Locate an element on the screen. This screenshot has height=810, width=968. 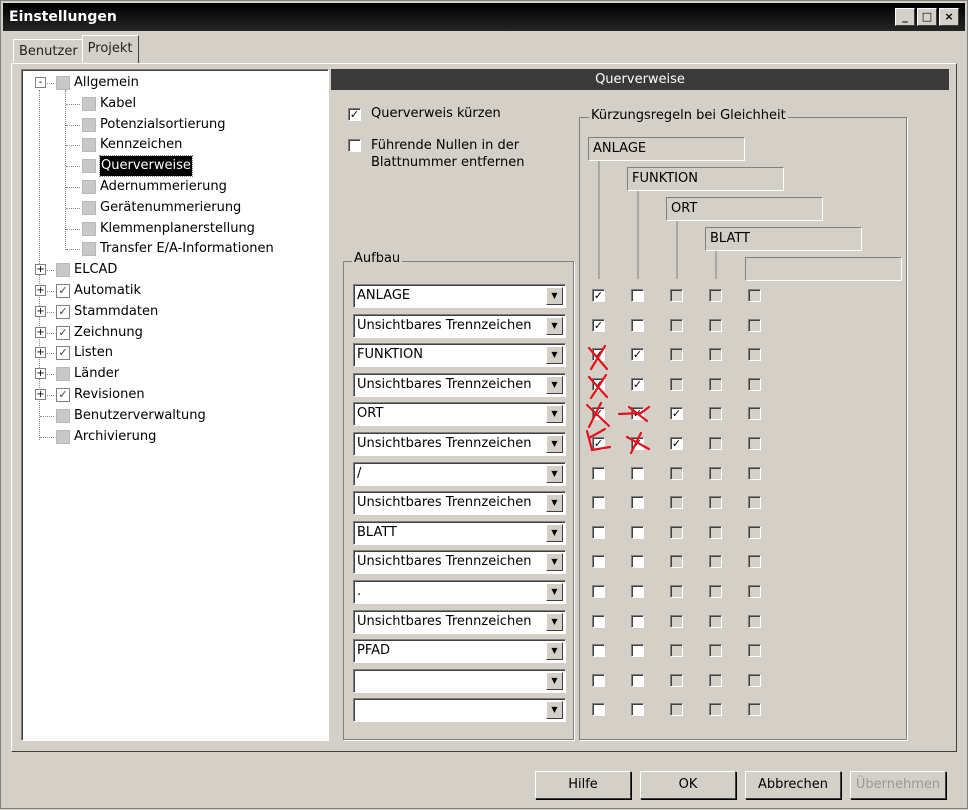
aufbau-combo: FUNKTION ▼ is located at coordinates (459, 355).